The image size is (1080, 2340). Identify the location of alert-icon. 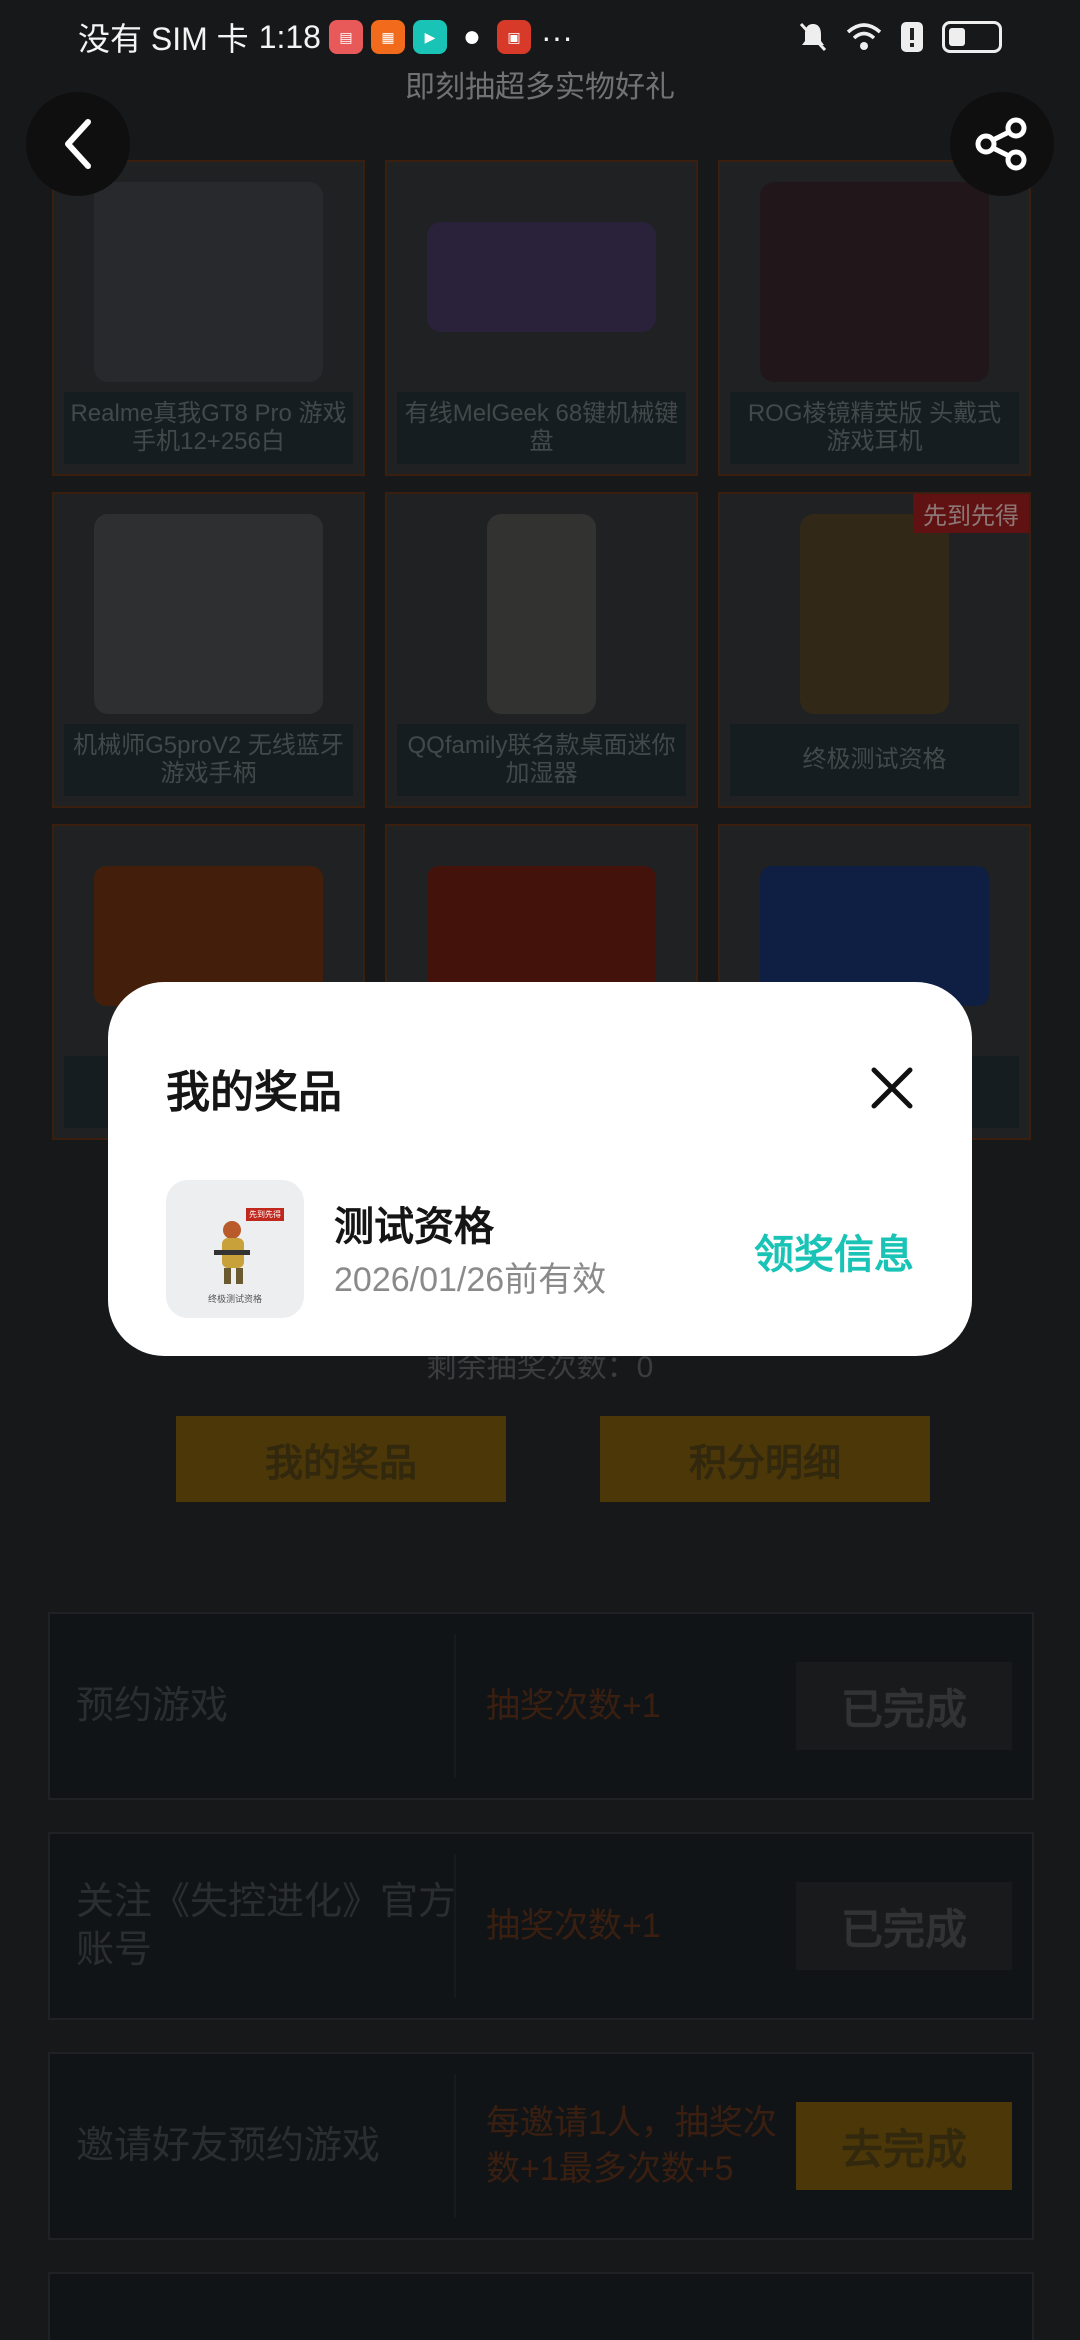
(912, 37).